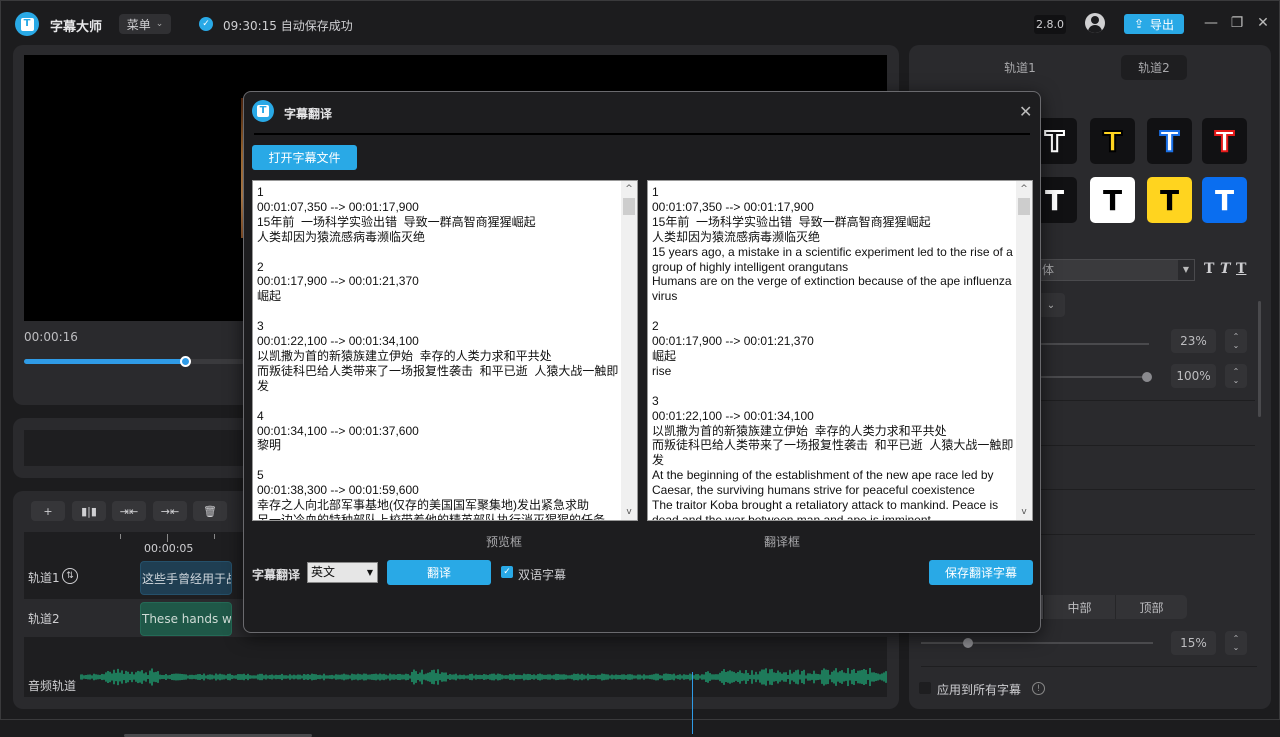 The width and height of the screenshot is (1280, 737). I want to click on italic-button: T, so click(1225, 269).